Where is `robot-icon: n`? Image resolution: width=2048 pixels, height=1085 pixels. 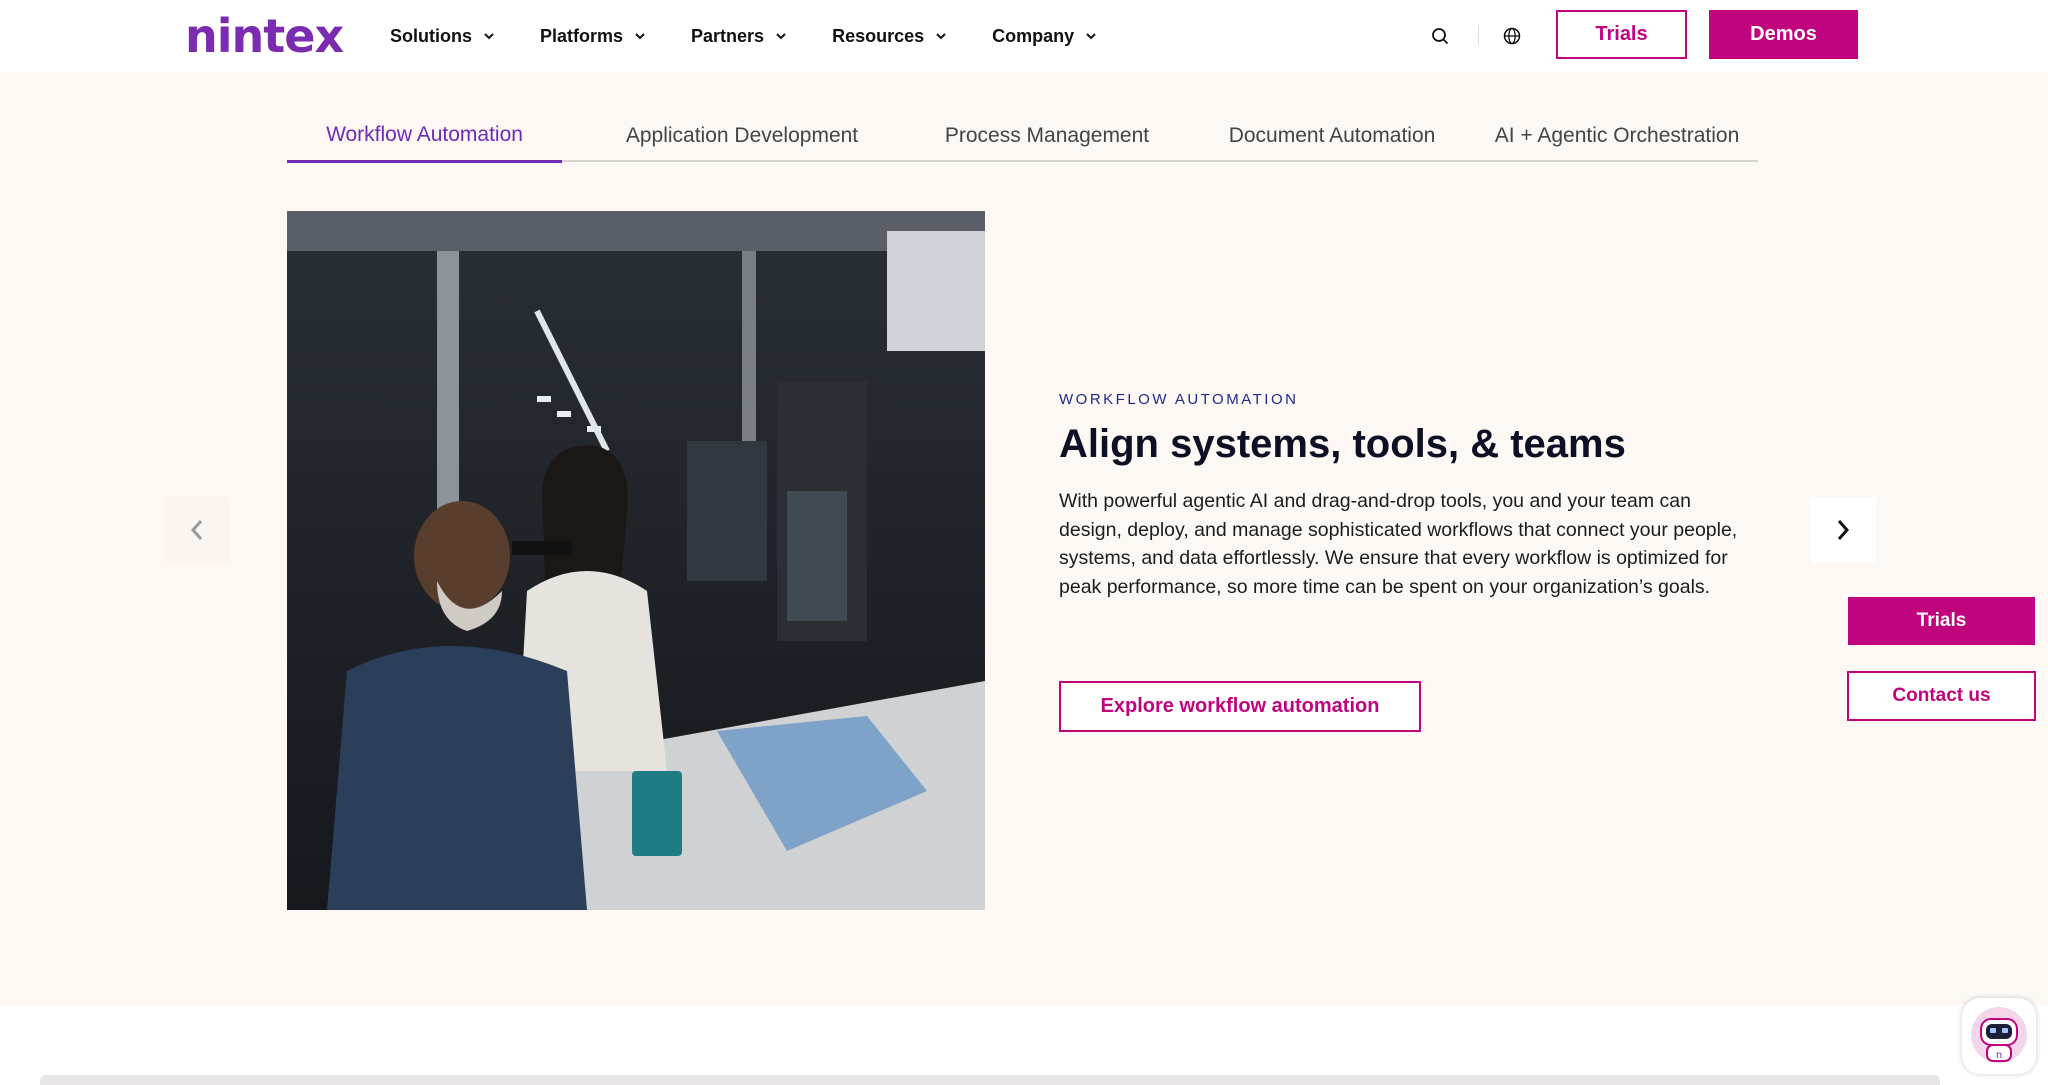 robot-icon: n is located at coordinates (1999, 1035).